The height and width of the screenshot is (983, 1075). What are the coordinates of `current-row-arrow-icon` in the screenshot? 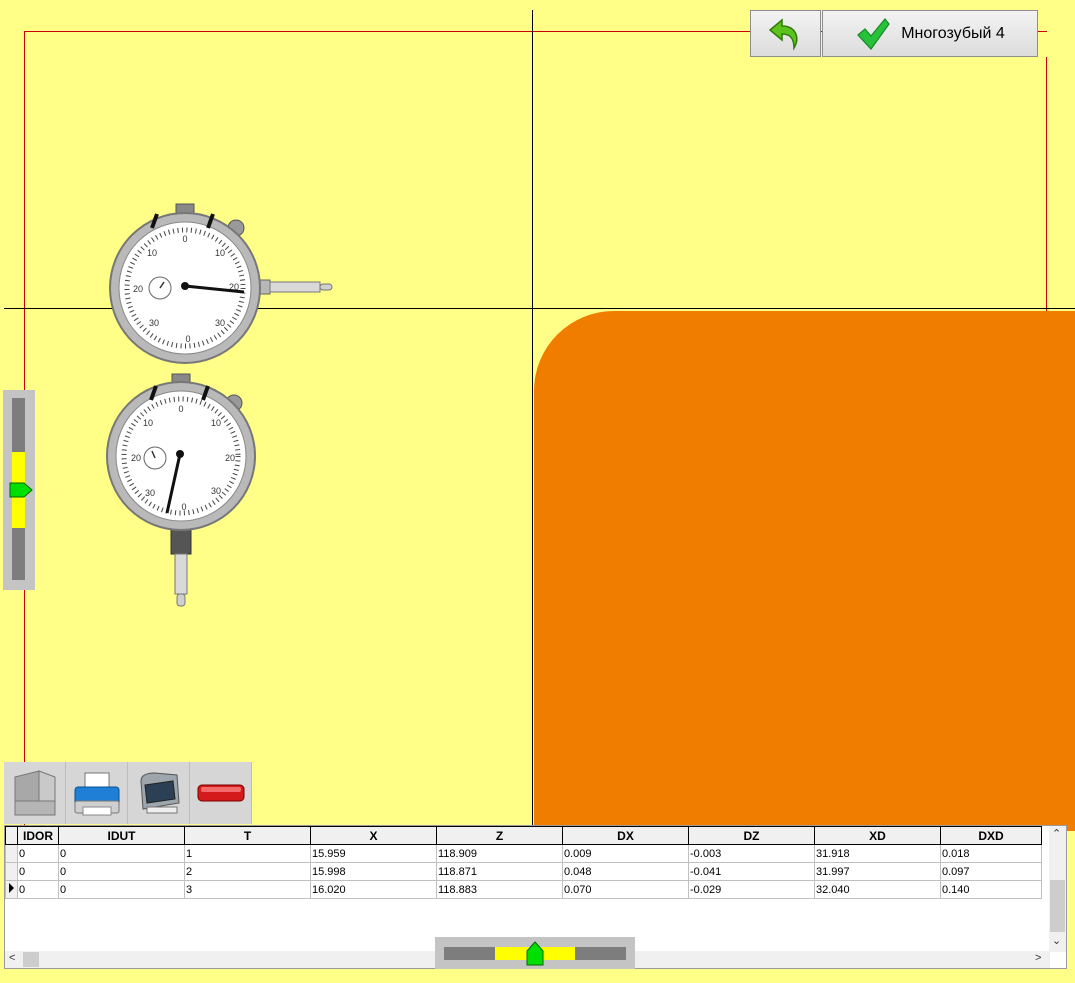 It's located at (11, 888).